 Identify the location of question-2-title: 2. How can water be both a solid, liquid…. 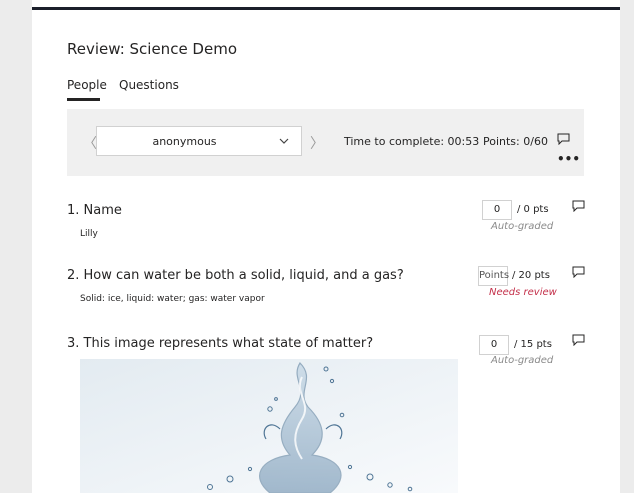
(235, 275).